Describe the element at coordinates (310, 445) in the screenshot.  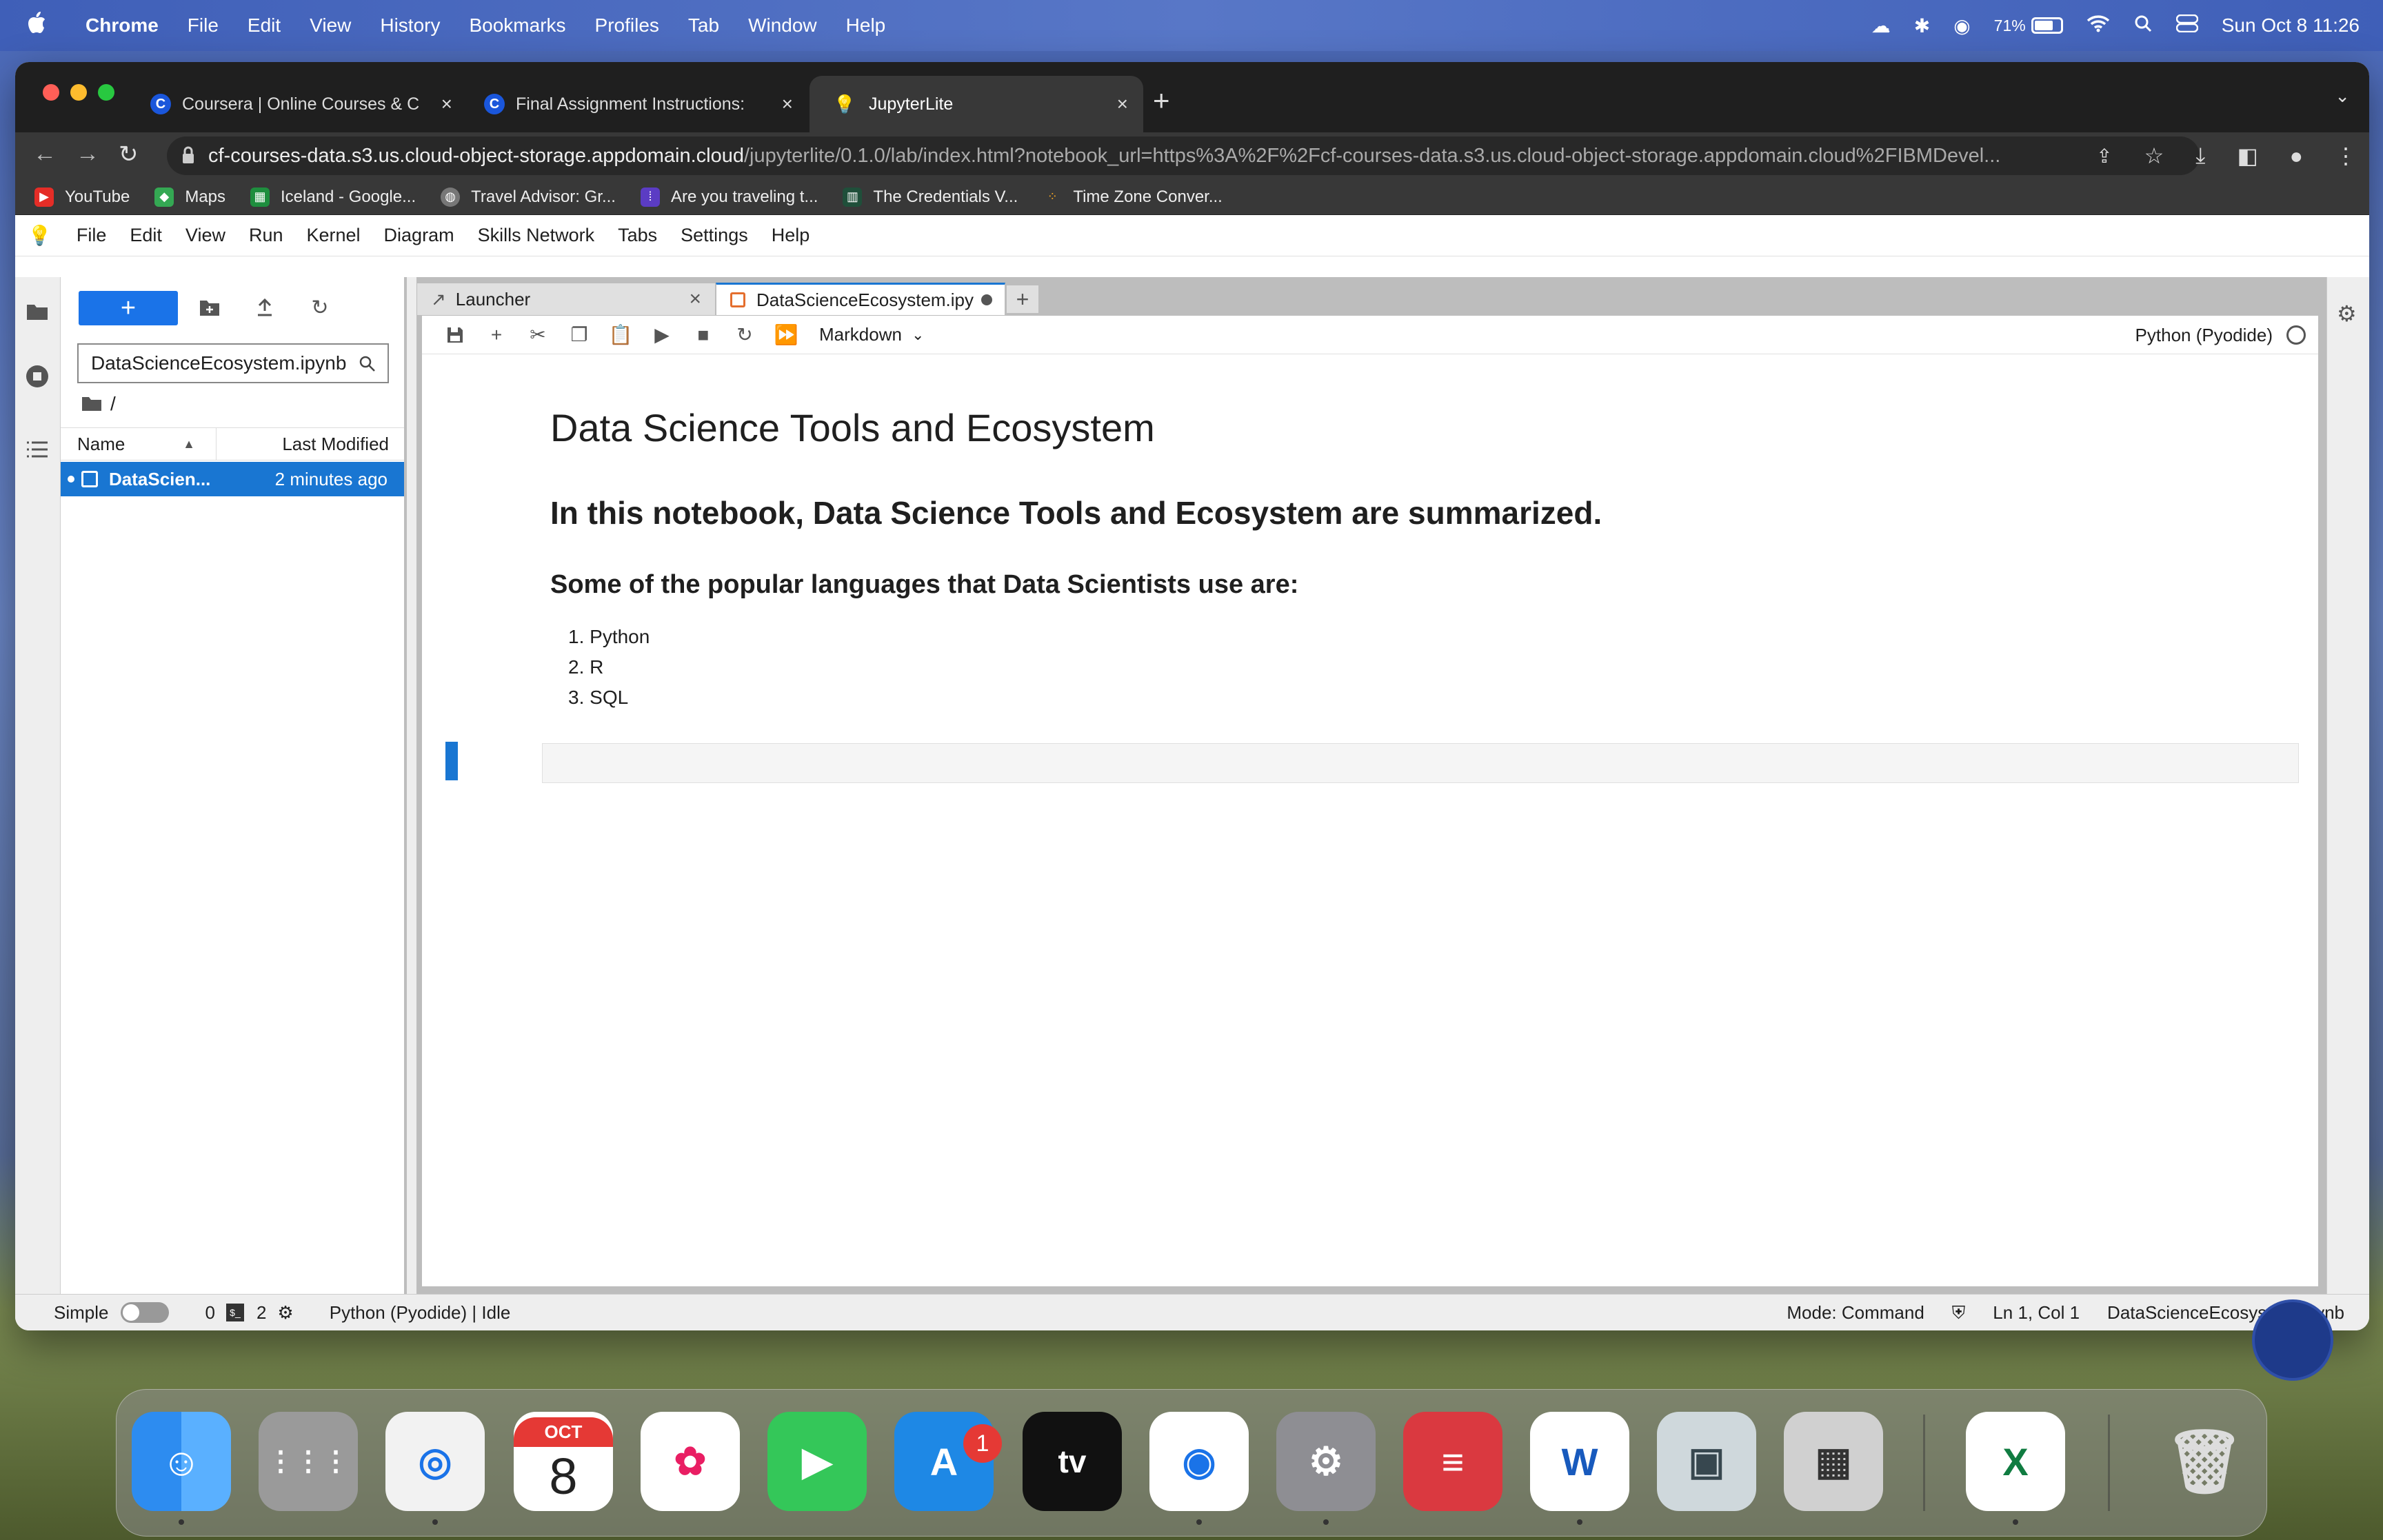
I see `column-modified-header: Last Modified` at that location.